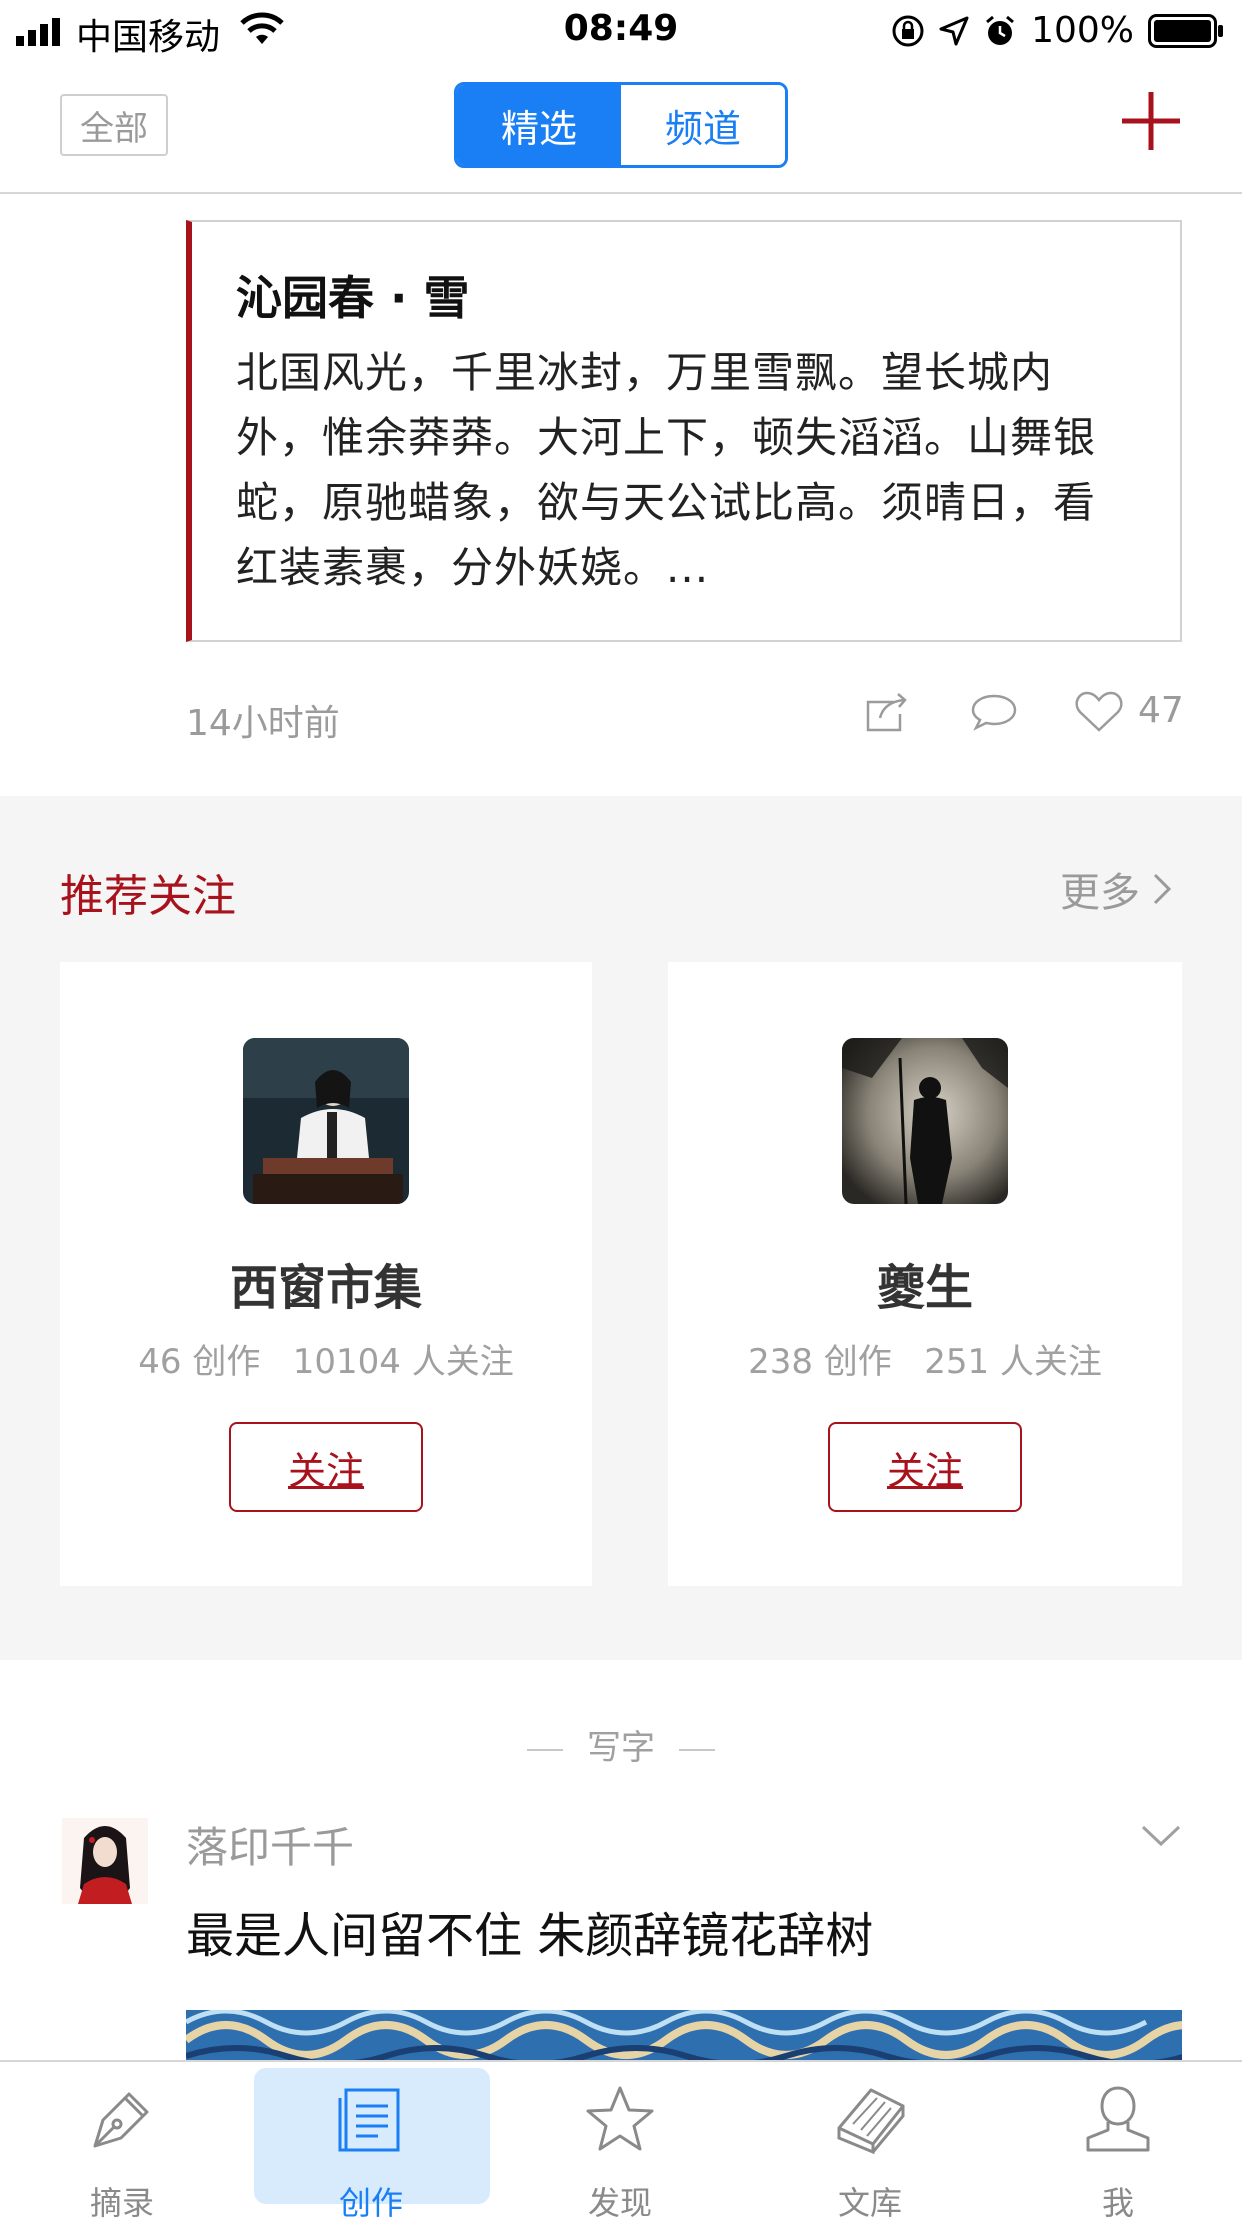 The width and height of the screenshot is (1242, 2224). I want to click on user-name: 西窗市集, so click(325, 1288).